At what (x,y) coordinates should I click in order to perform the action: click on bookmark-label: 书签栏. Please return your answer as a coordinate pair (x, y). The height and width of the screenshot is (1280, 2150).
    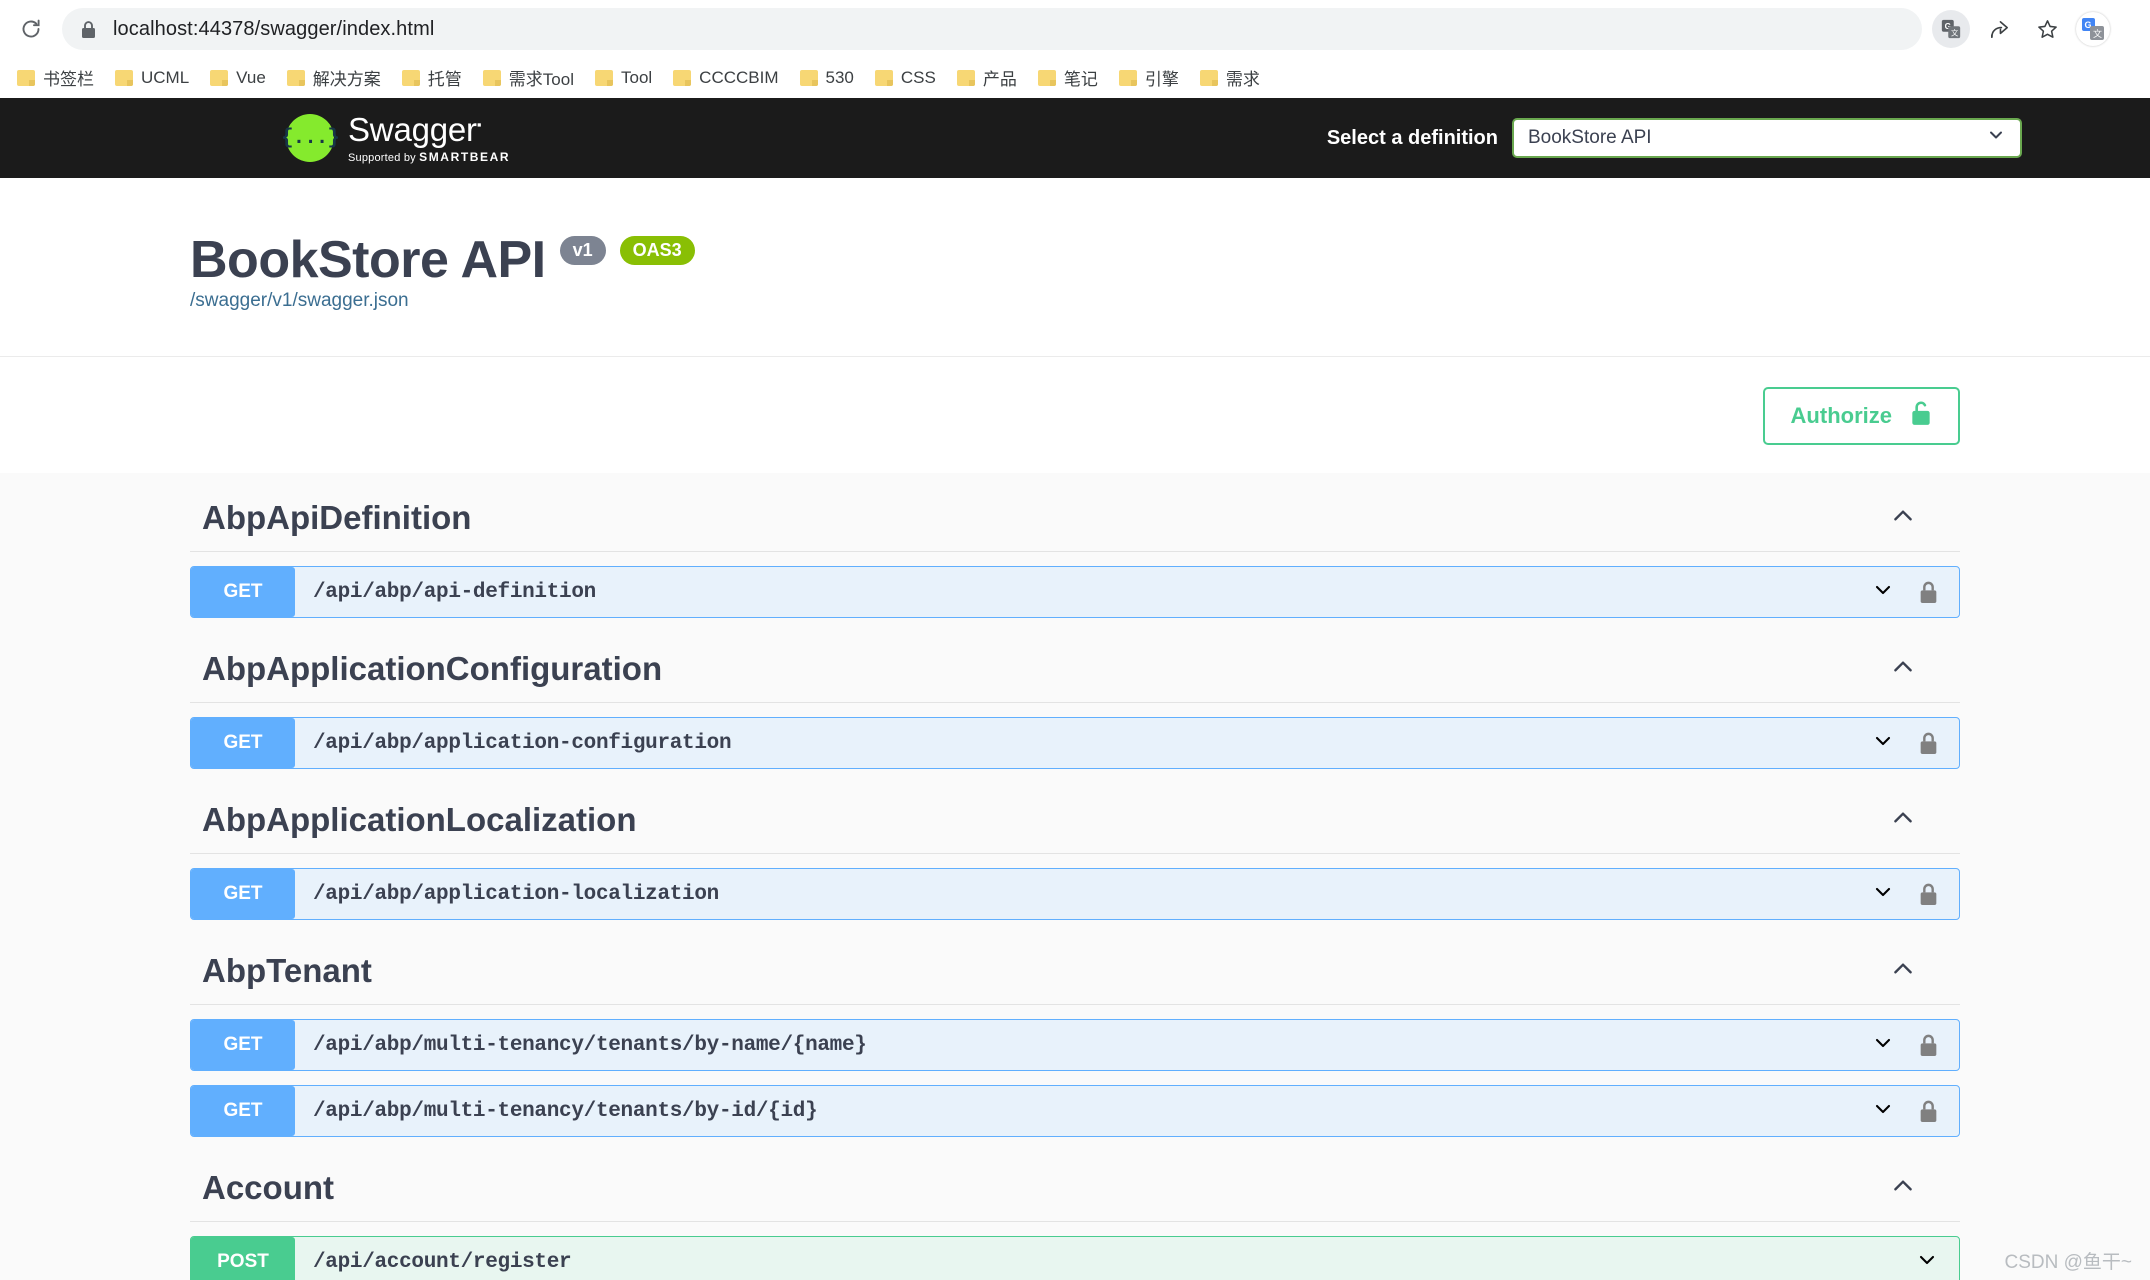
    Looking at the image, I should click on (68, 79).